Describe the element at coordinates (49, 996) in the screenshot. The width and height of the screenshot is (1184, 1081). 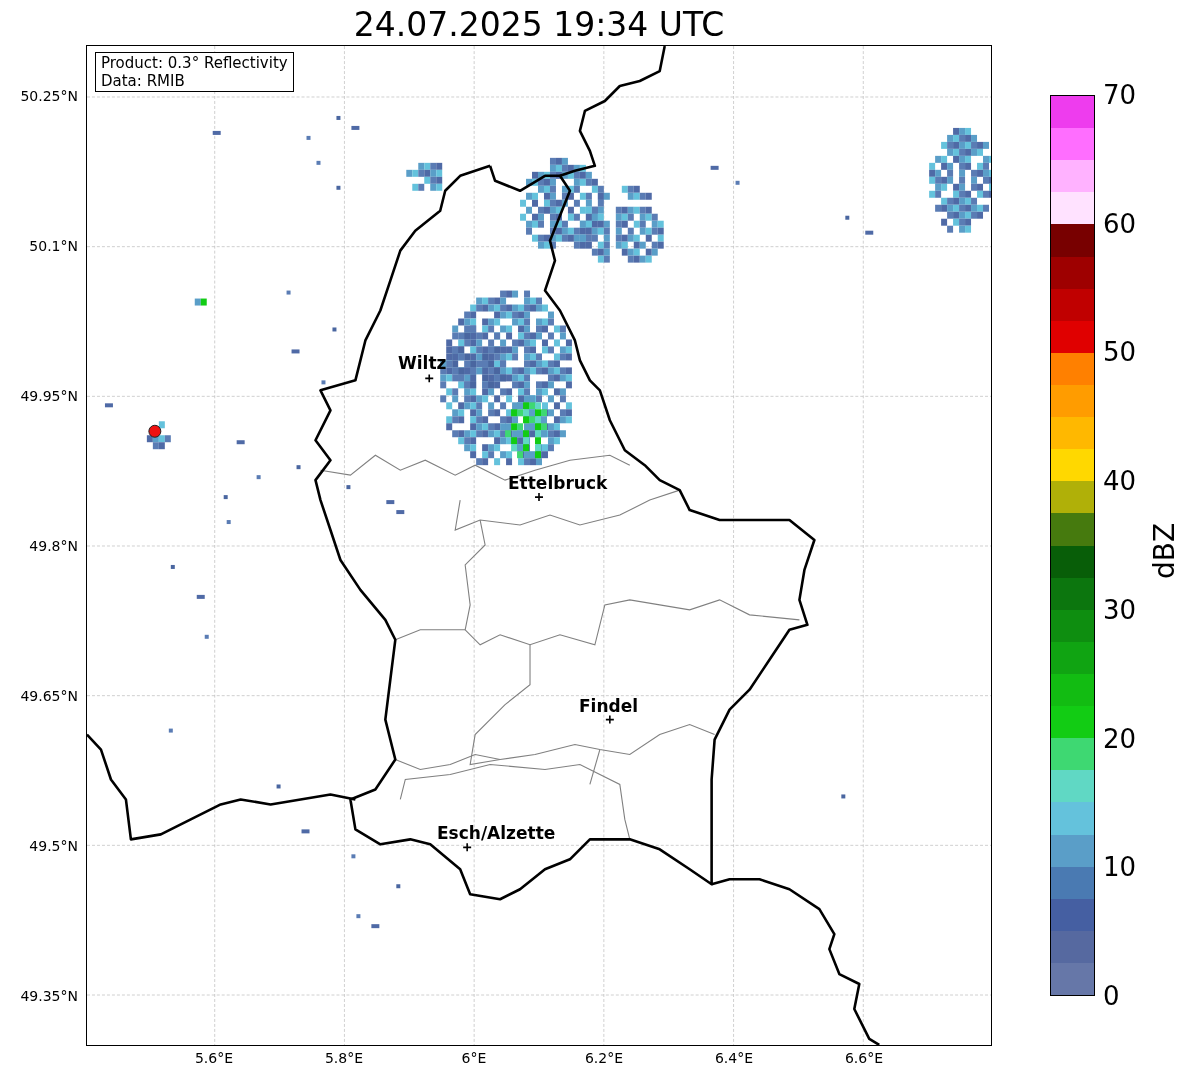
I see `latitude-label: 49.35°N` at that location.